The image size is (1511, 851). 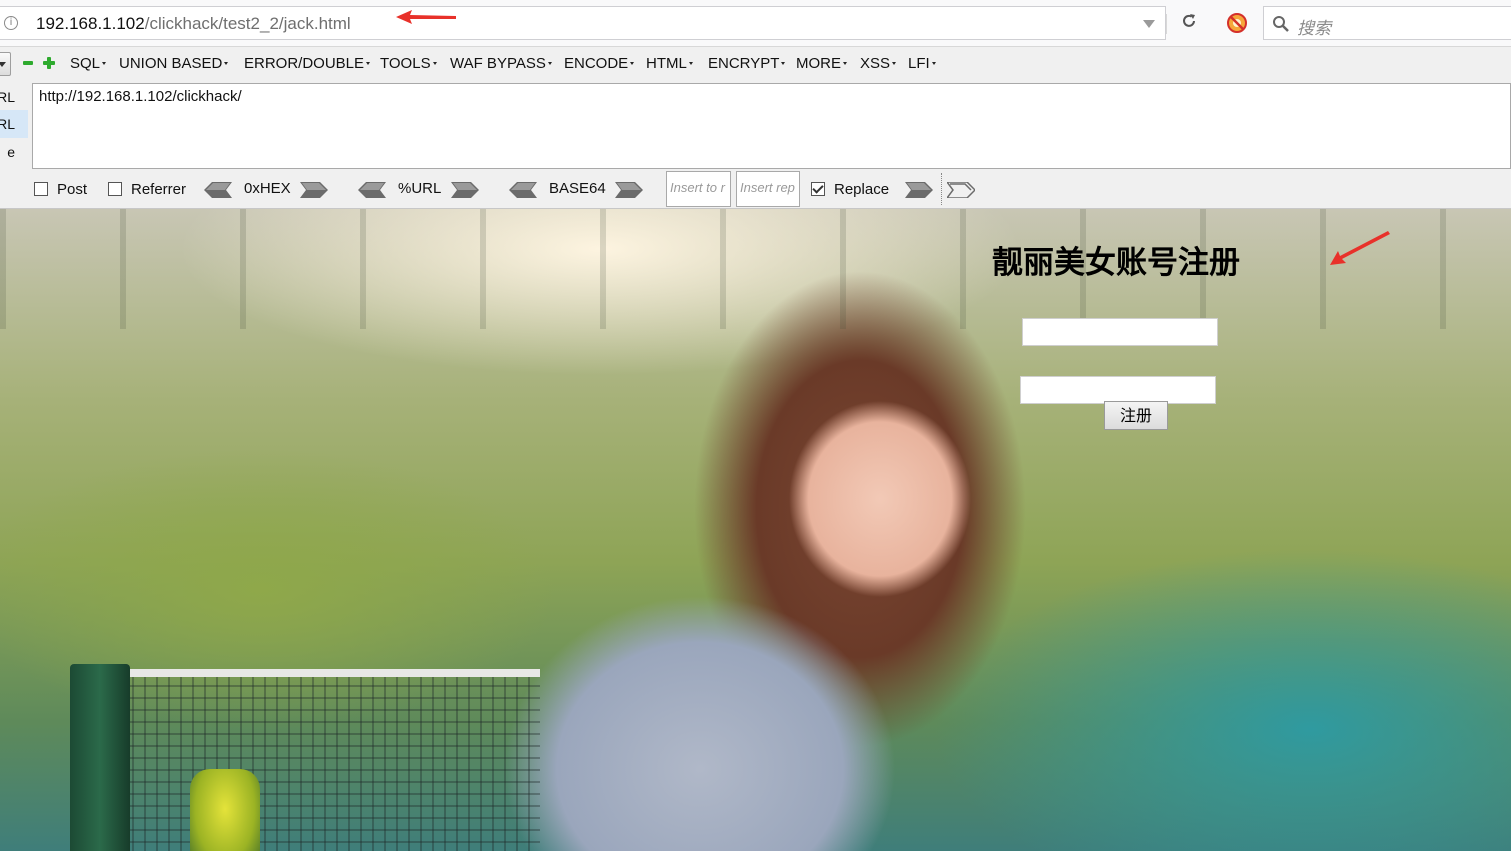 What do you see at coordinates (159, 189) in the screenshot?
I see `referrer-label: Referrer` at bounding box center [159, 189].